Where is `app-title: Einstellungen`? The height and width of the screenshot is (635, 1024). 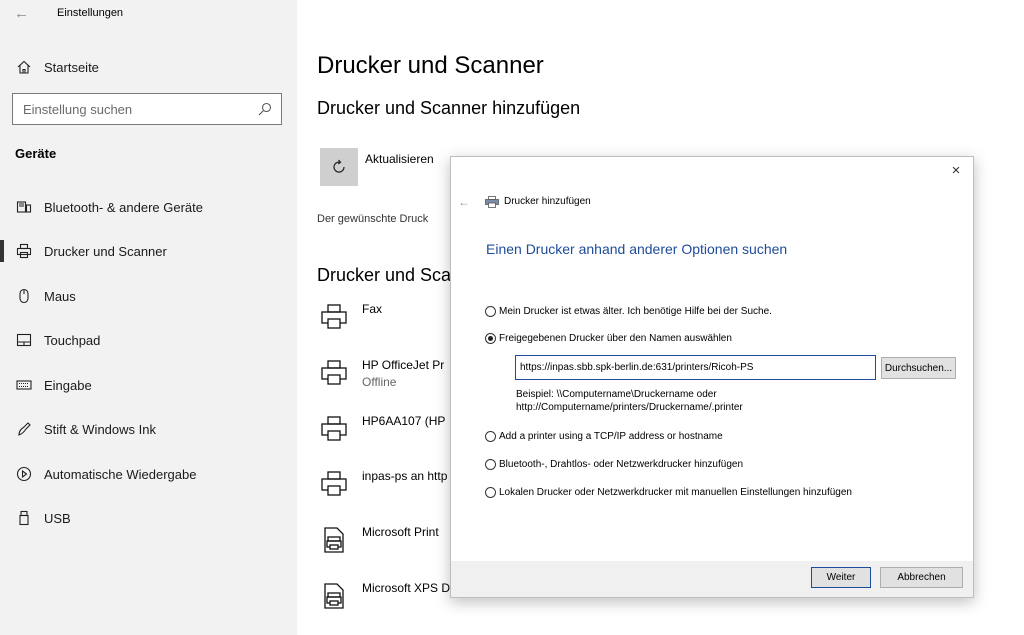 app-title: Einstellungen is located at coordinates (90, 13).